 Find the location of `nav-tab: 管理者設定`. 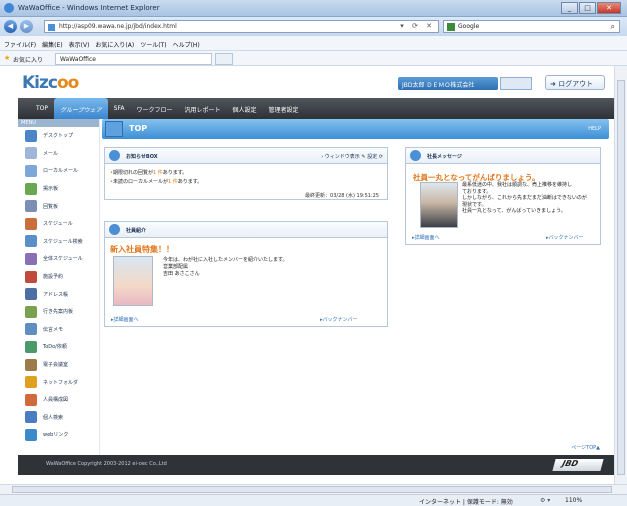

nav-tab: 管理者設定 is located at coordinates (284, 108).